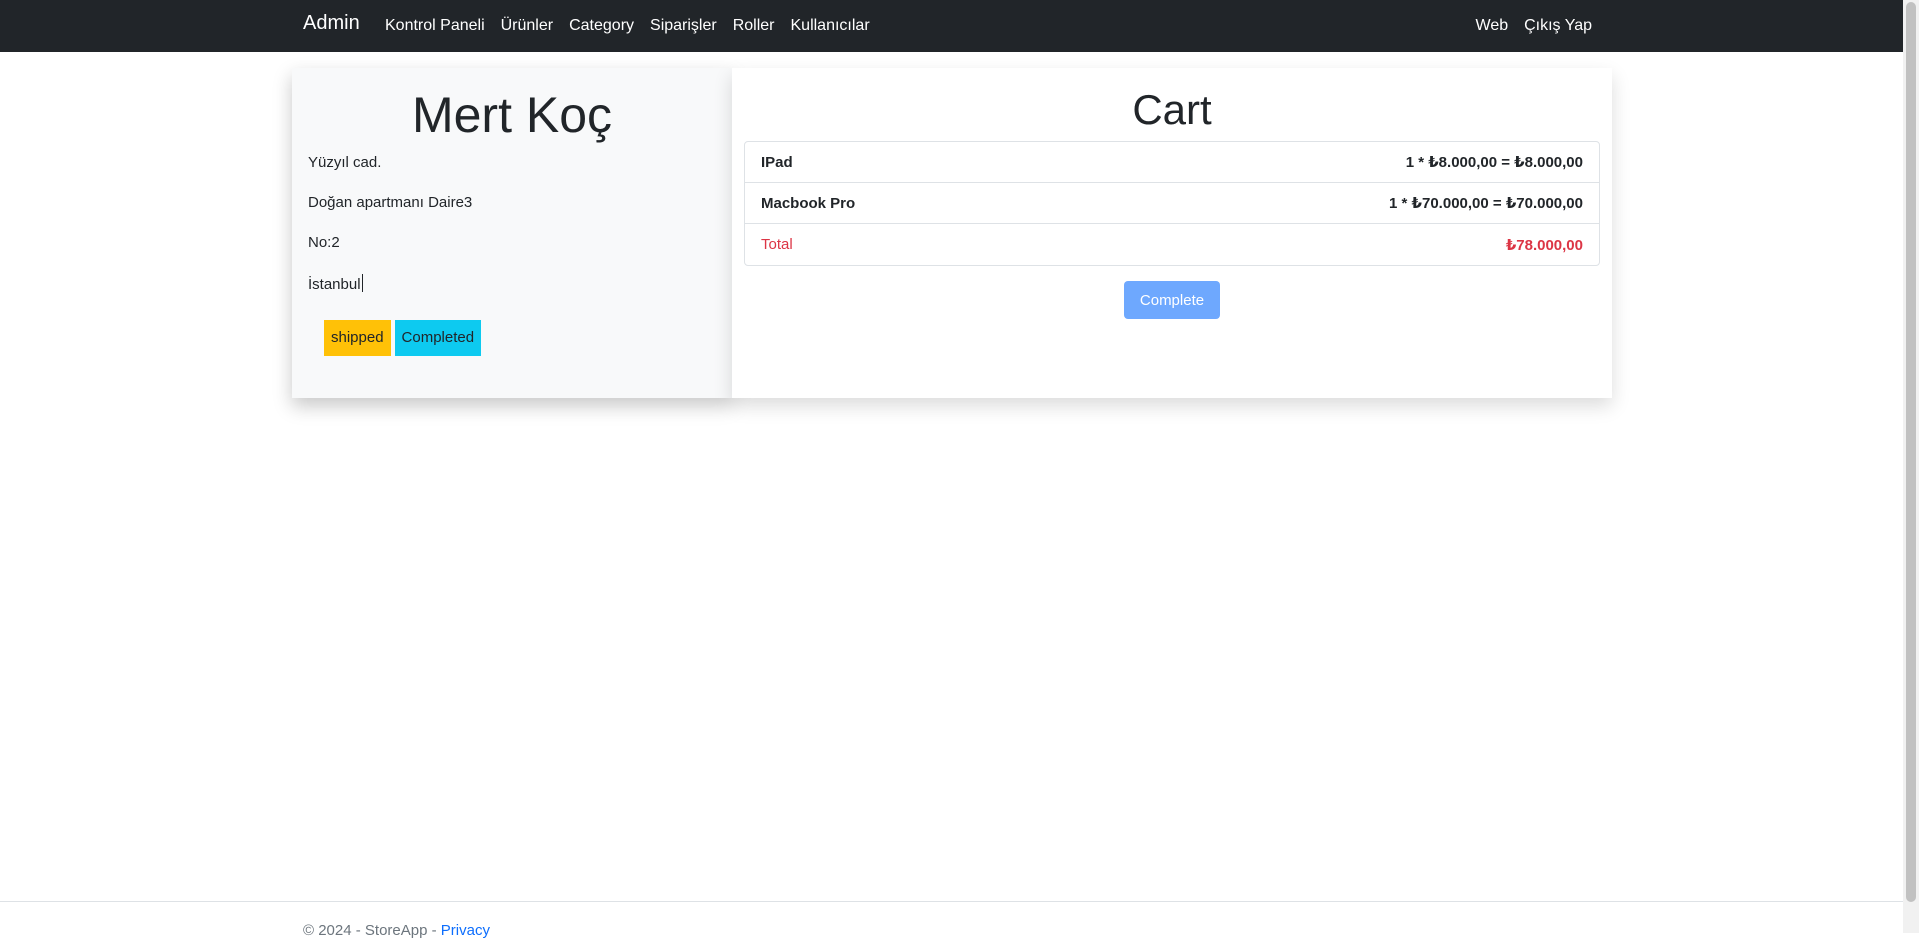 This screenshot has height=939, width=1919. Describe the element at coordinates (951, 920) in the screenshot. I see `page-footer: © 2024 - StoreApp - Privacy` at that location.